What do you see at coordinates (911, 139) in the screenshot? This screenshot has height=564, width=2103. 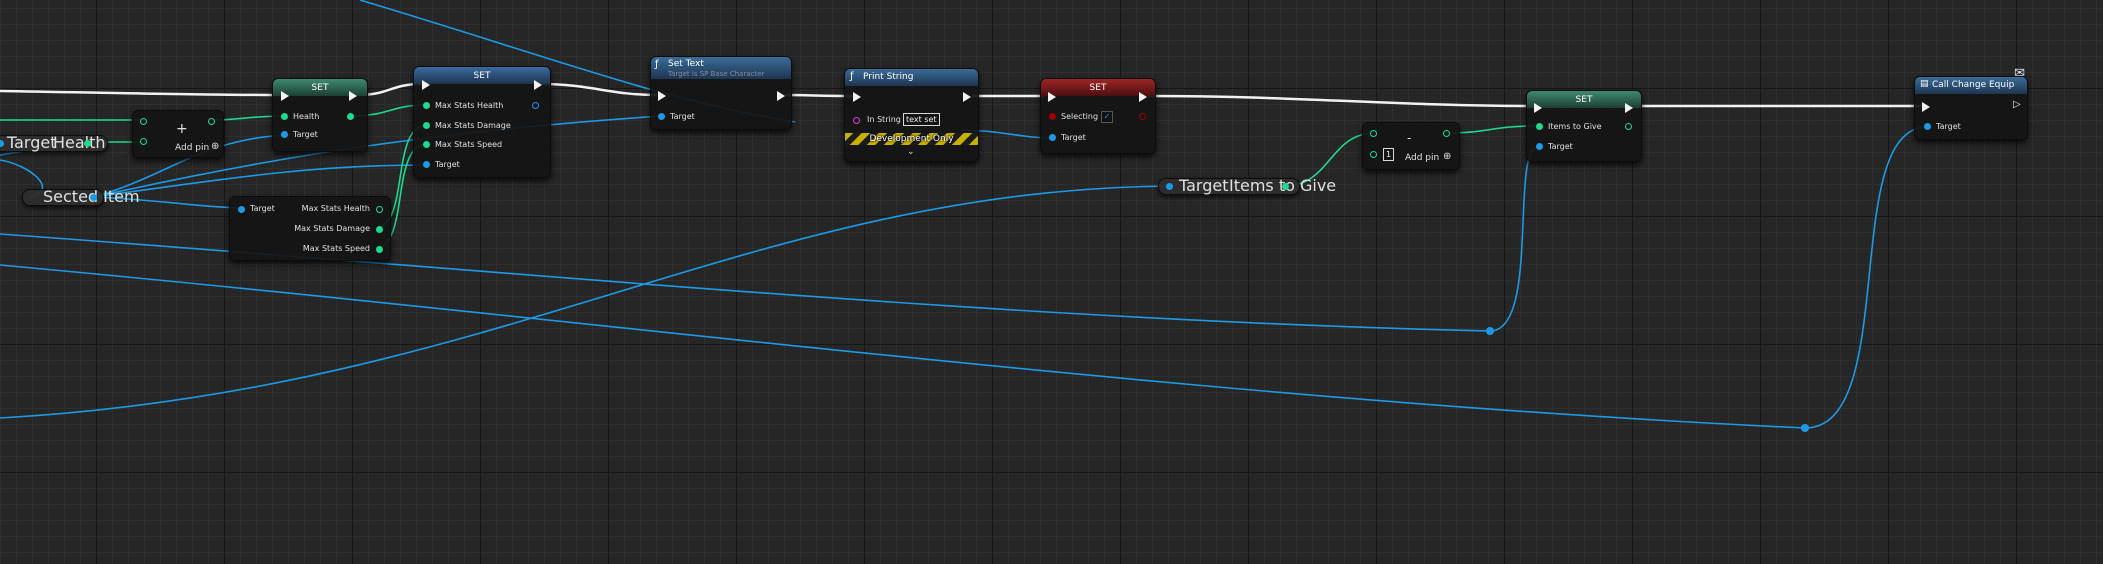 I see `development-only-label: Development Only` at bounding box center [911, 139].